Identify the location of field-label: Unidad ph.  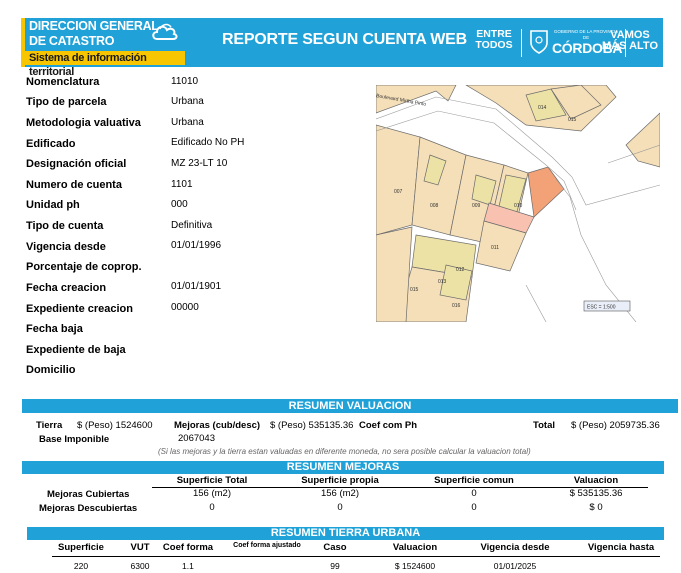
(53, 205).